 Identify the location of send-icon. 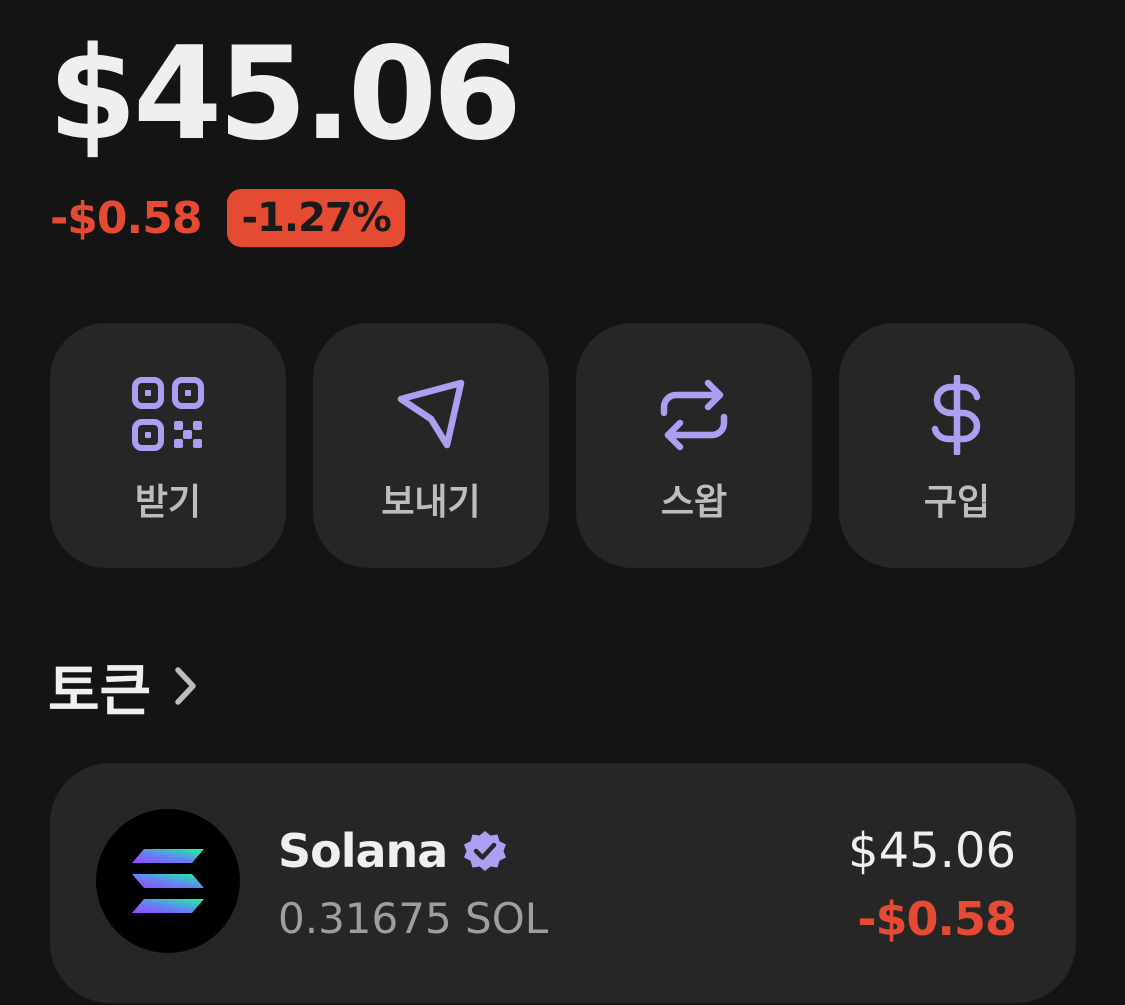
(431, 414).